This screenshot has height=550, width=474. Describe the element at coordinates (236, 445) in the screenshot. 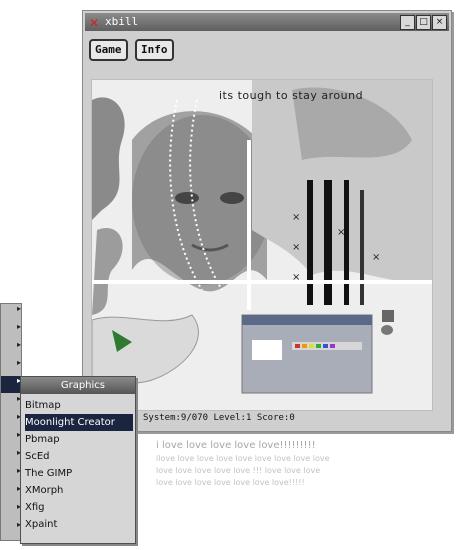

I see `desktop-text-line: i love love love love love!!!!!!!!!` at that location.